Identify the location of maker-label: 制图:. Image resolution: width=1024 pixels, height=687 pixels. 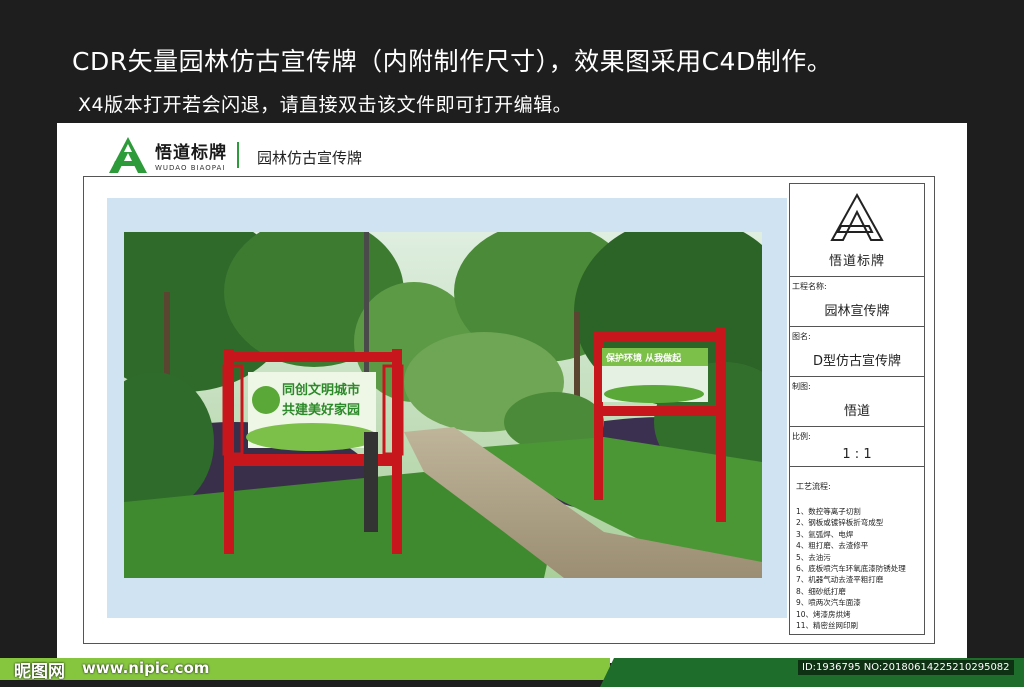
(801, 386).